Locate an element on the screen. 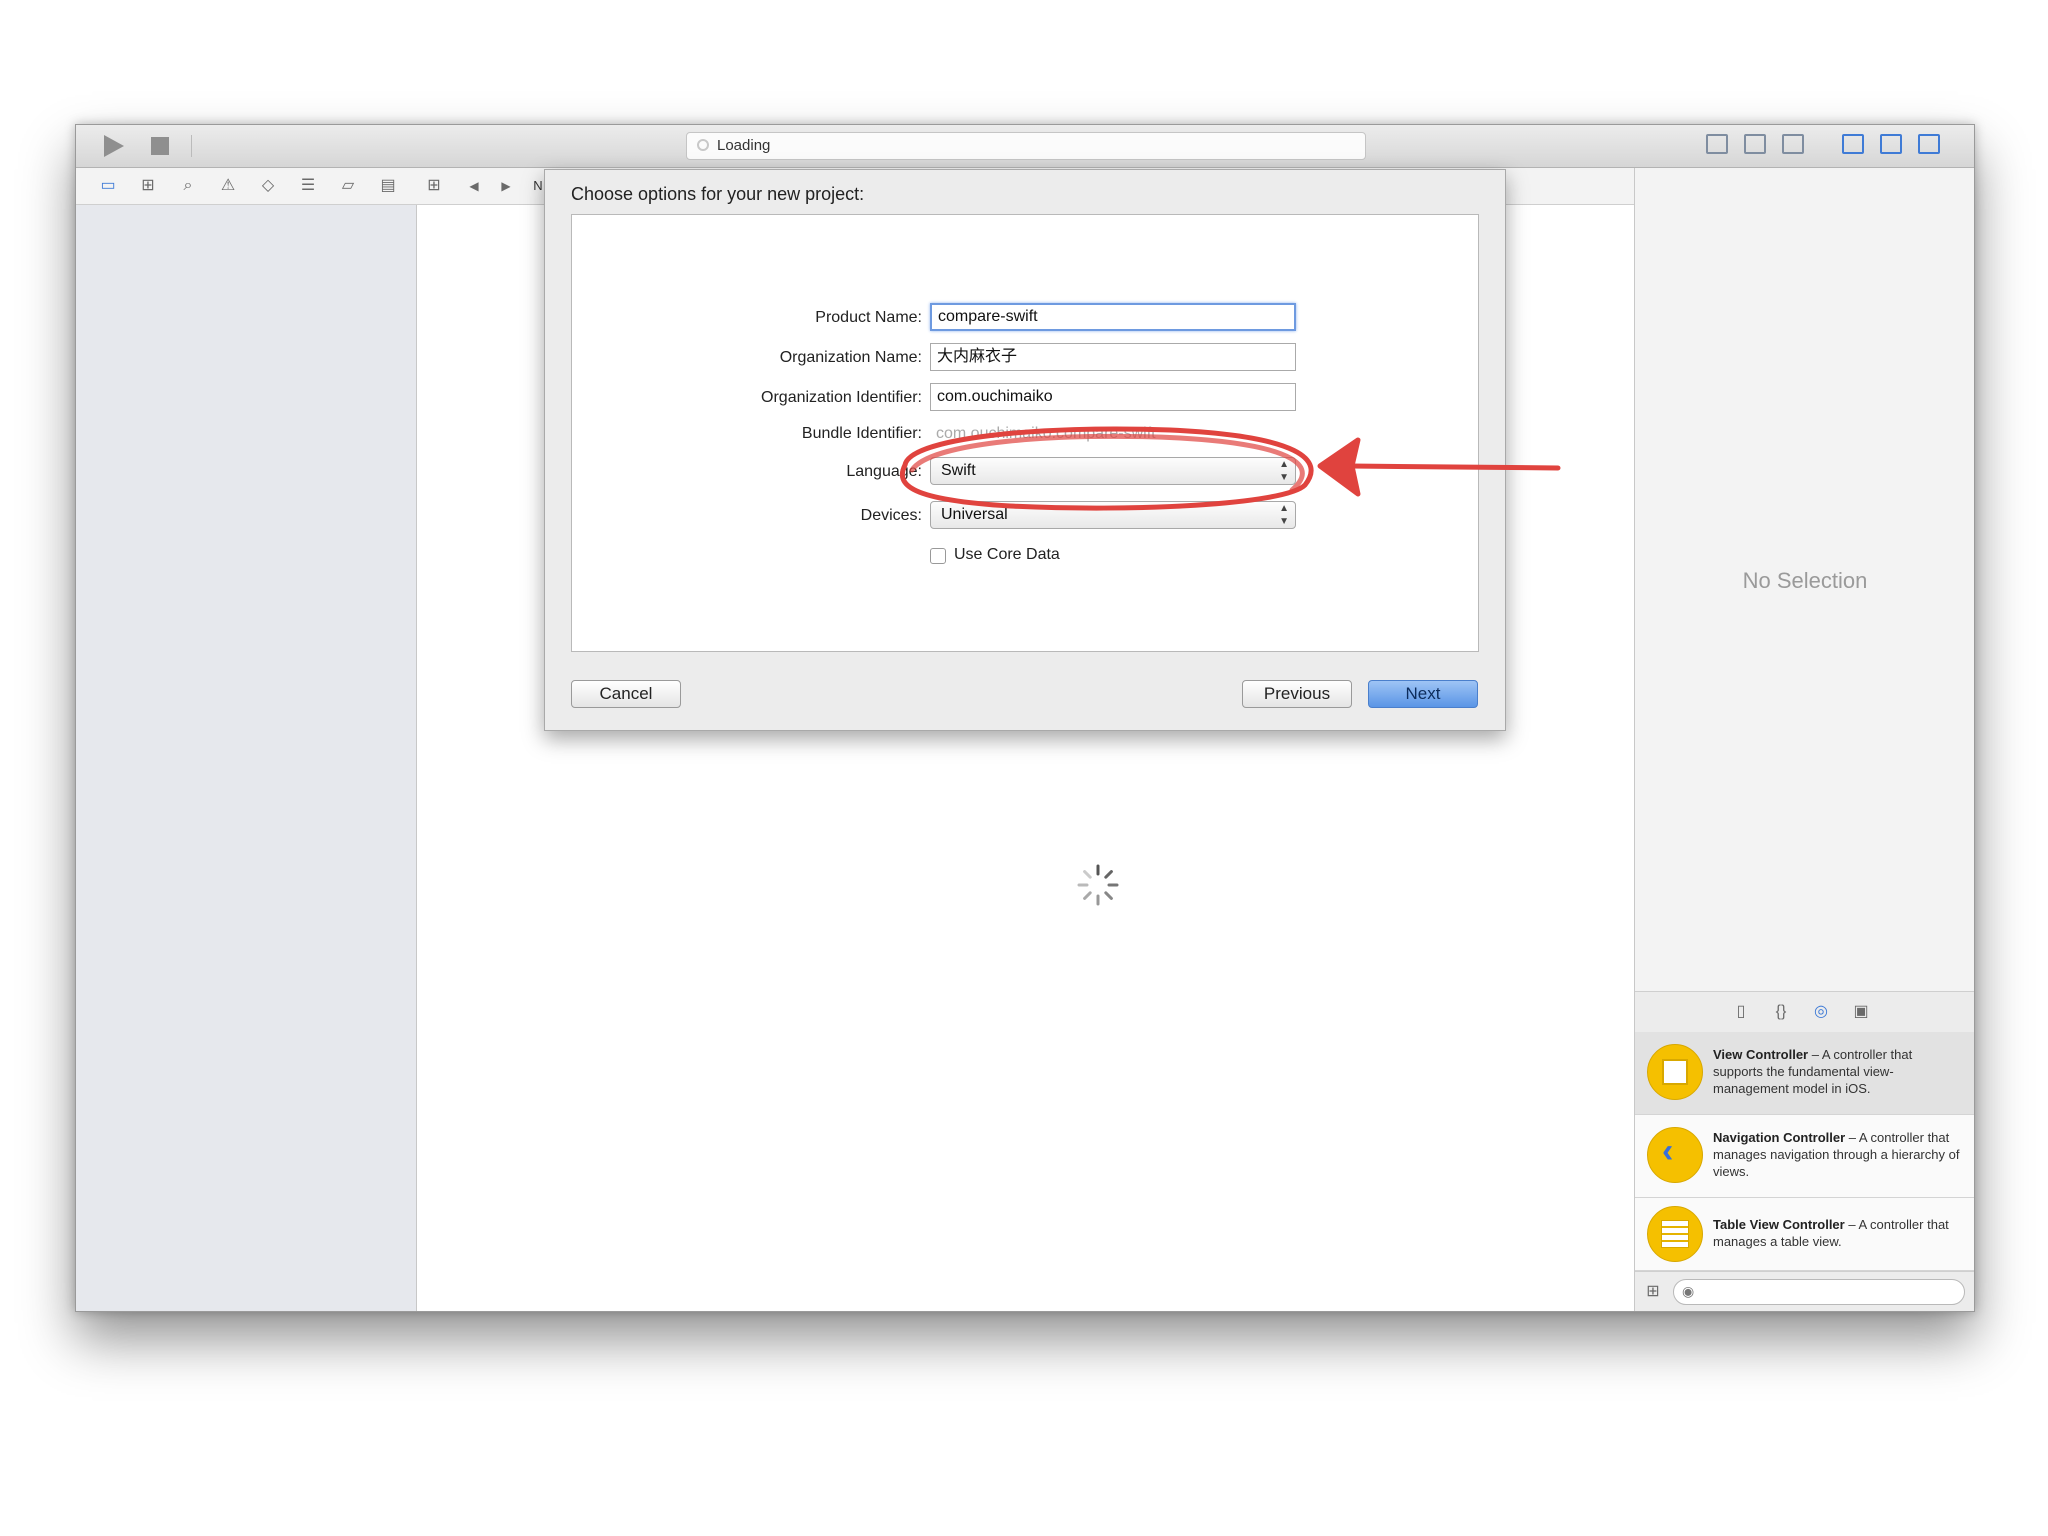 The image size is (2048, 1536). back-arrow-icon: ◀ is located at coordinates (474, 186).